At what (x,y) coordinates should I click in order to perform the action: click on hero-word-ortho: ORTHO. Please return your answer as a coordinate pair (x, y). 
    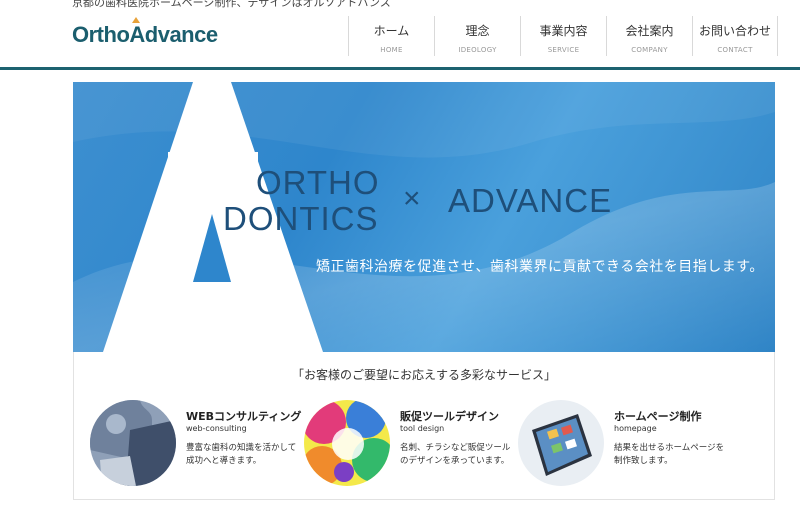
    Looking at the image, I should click on (318, 182).